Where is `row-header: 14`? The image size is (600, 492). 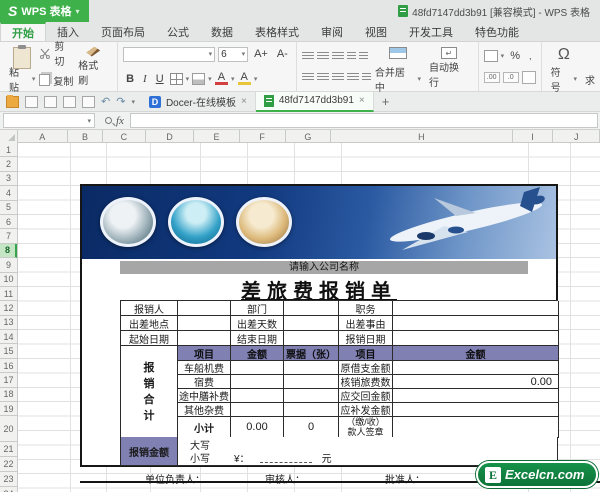 row-header: 14 is located at coordinates (8, 337).